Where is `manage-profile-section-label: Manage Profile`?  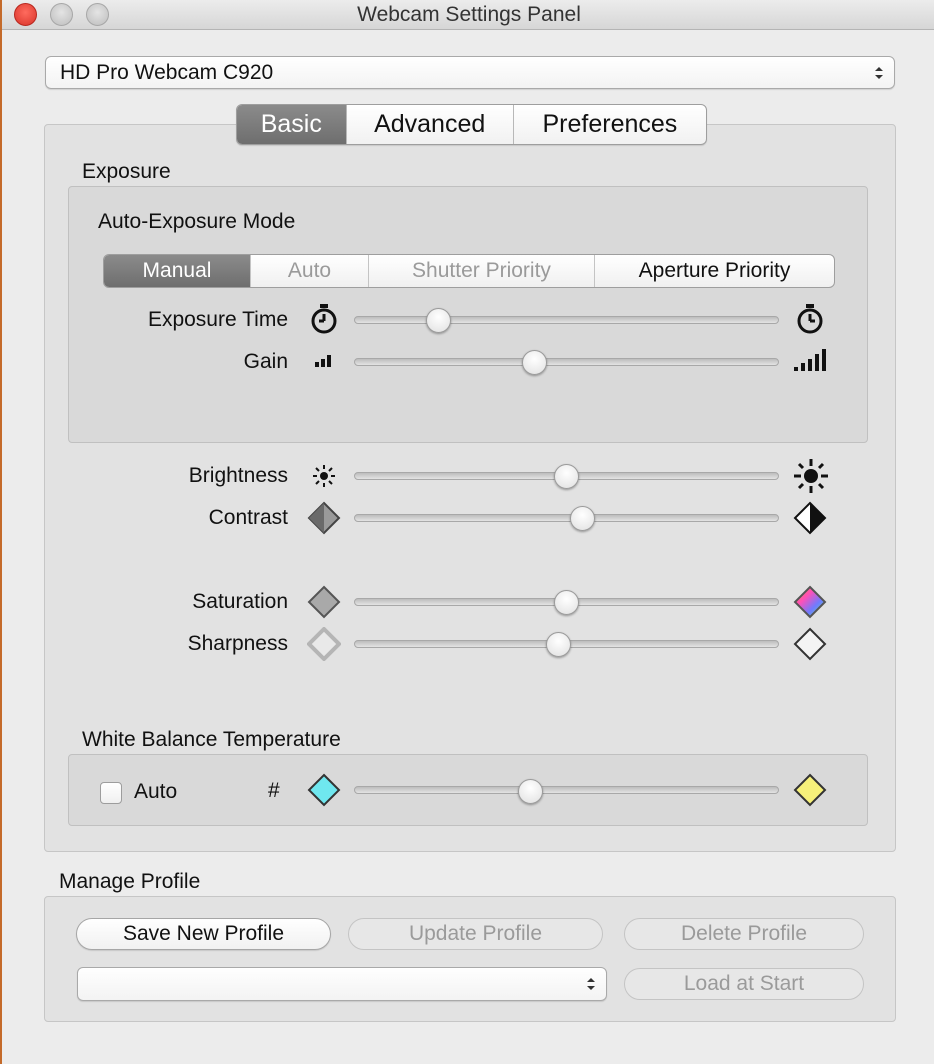
manage-profile-section-label: Manage Profile is located at coordinates (130, 881).